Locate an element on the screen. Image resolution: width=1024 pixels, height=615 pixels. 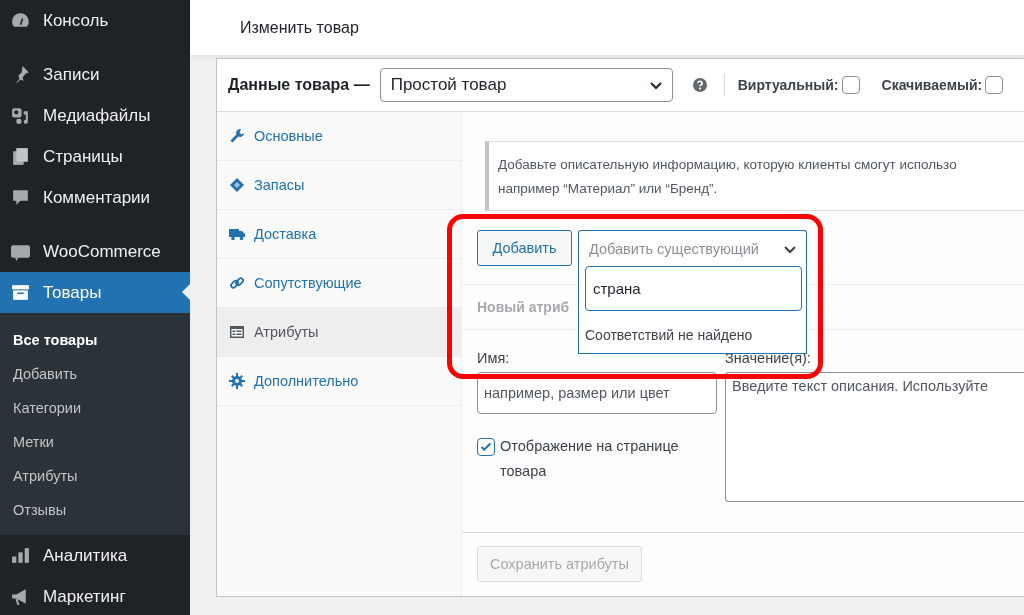
checkbox-label: Отображение на странице товара is located at coordinates (590, 459).